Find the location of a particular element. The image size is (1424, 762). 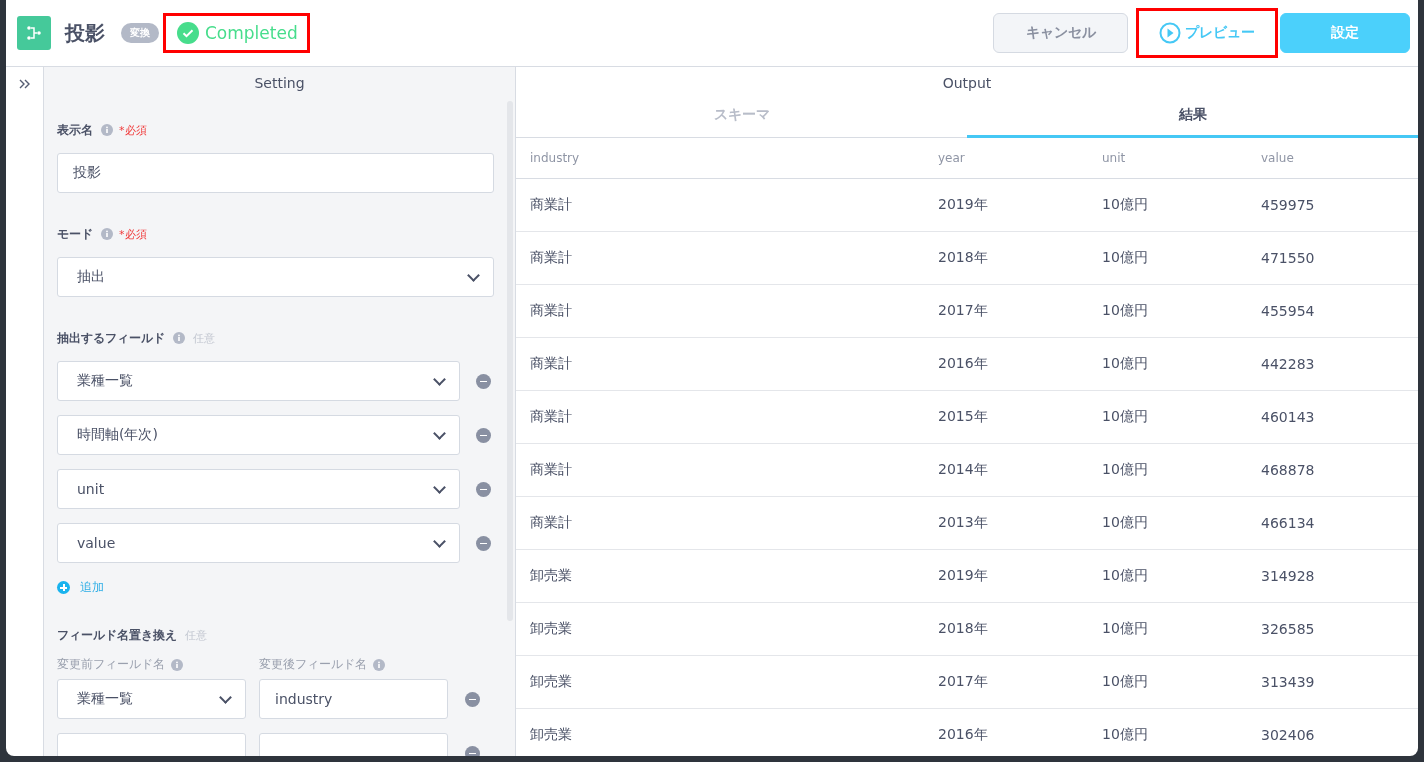

field-label: フィールド名置き換え is located at coordinates (117, 635).